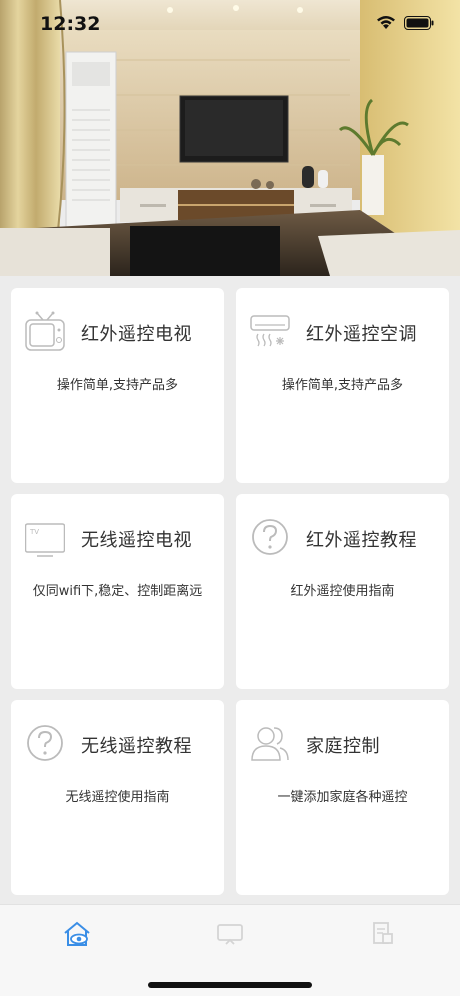 The width and height of the screenshot is (460, 996). I want to click on card-subtitle: 无线遥控使用指南, so click(117, 797).